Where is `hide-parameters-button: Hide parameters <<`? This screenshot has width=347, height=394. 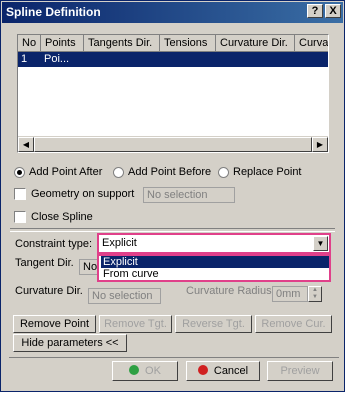
hide-parameters-button: Hide parameters << is located at coordinates (70, 343).